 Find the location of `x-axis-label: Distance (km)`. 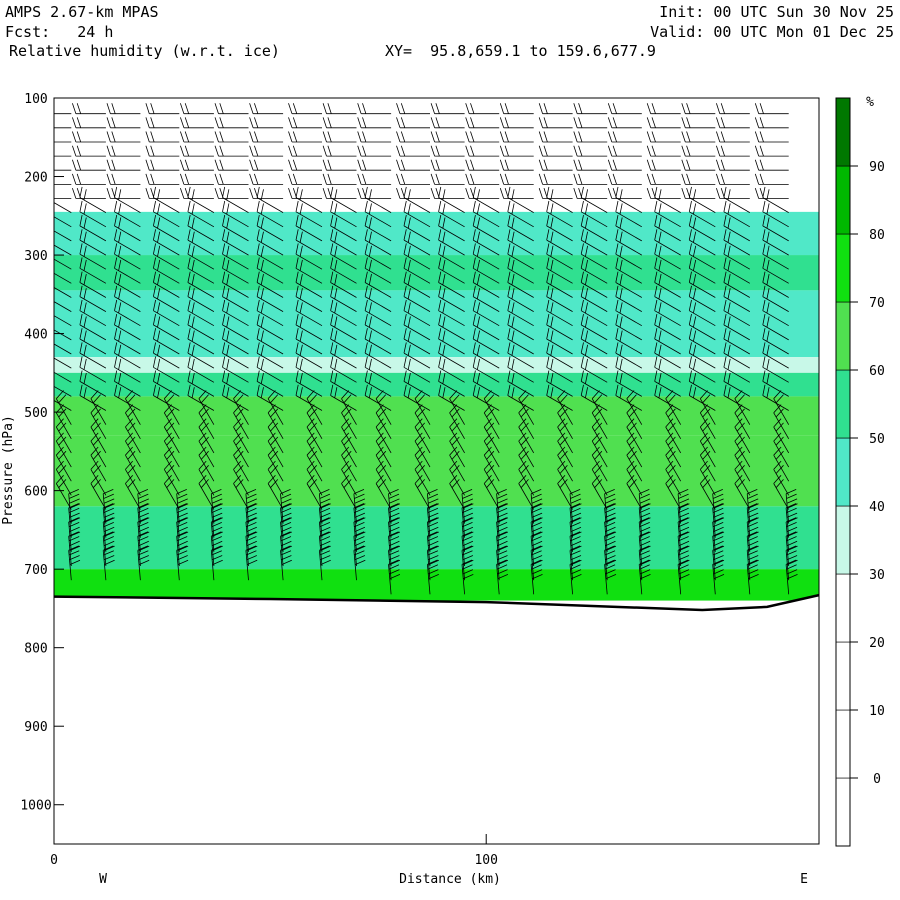

x-axis-label: Distance (km) is located at coordinates (450, 879).